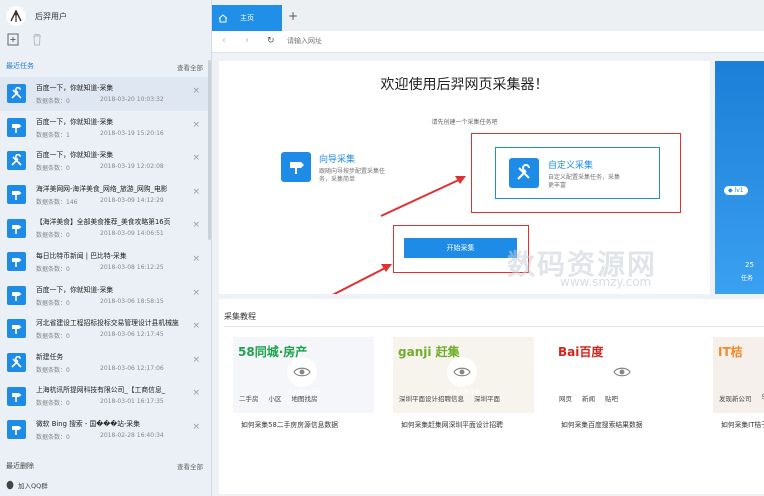 The height and width of the screenshot is (496, 764). I want to click on trash-icon, so click(37, 39).